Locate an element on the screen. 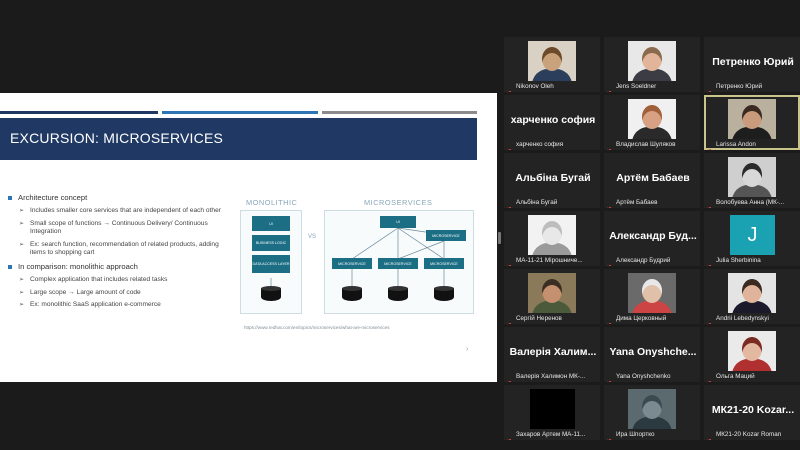 The image size is (800, 450). participant-tile: харченко софия харченко софия is located at coordinates (552, 122).